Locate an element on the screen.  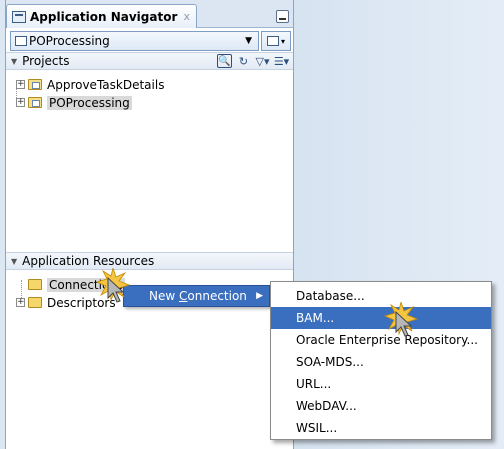
projects-section-header: ▼ Projects 🔍 ↻ ▽▾ ☰▾ is located at coordinates (149, 61).